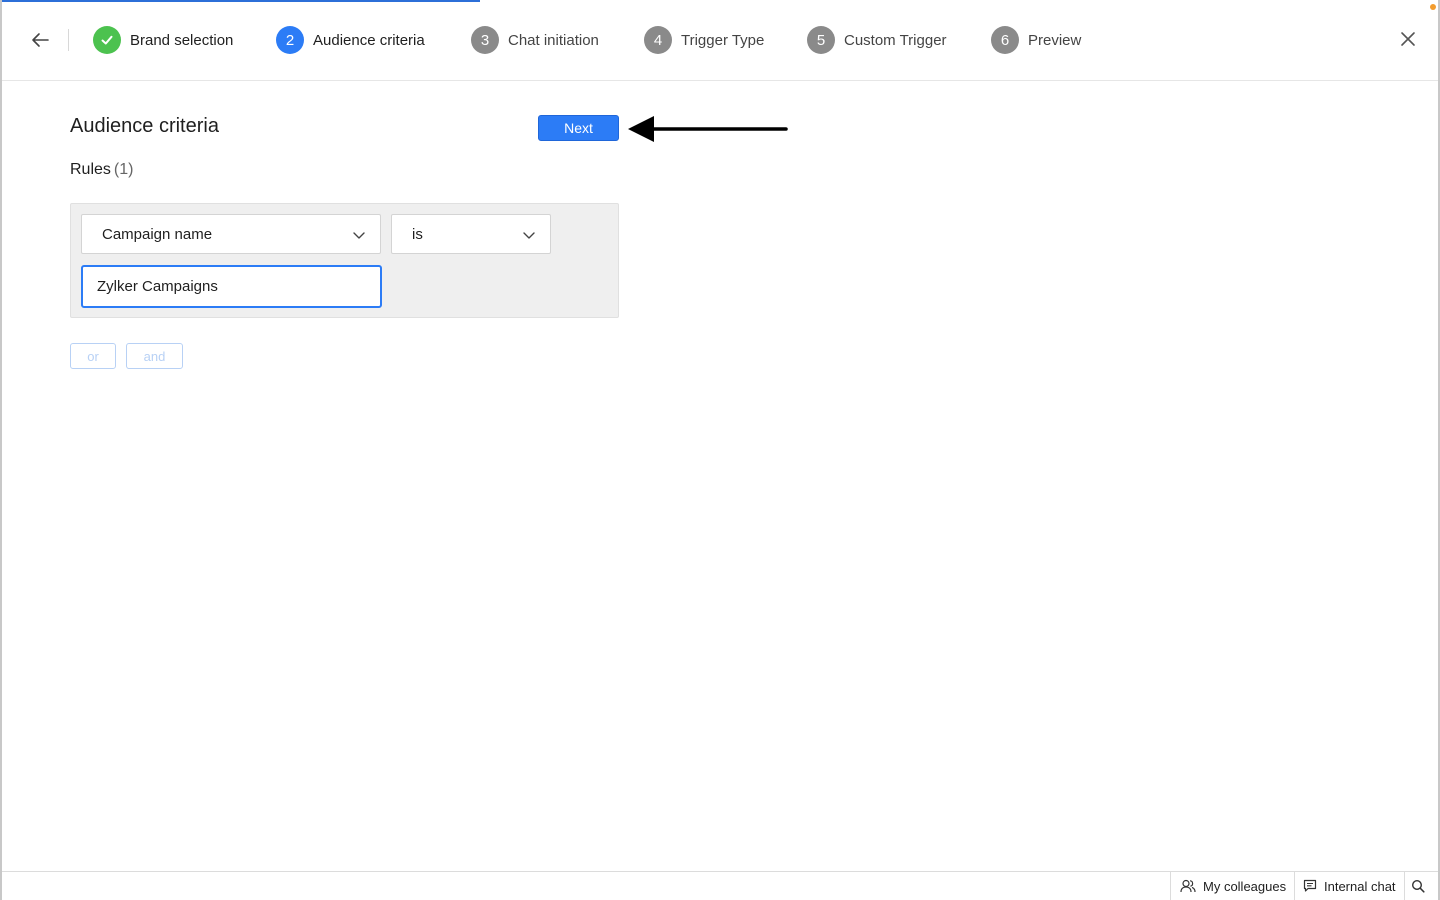  Describe the element at coordinates (485, 40) in the screenshot. I see `step-number: 3` at that location.